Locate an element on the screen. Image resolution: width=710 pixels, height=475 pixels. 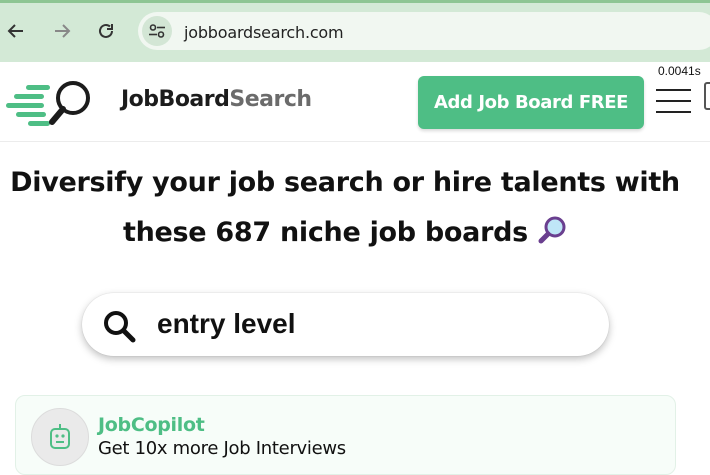
headline-line-2: these 687 niche job boards is located at coordinates (345, 233).